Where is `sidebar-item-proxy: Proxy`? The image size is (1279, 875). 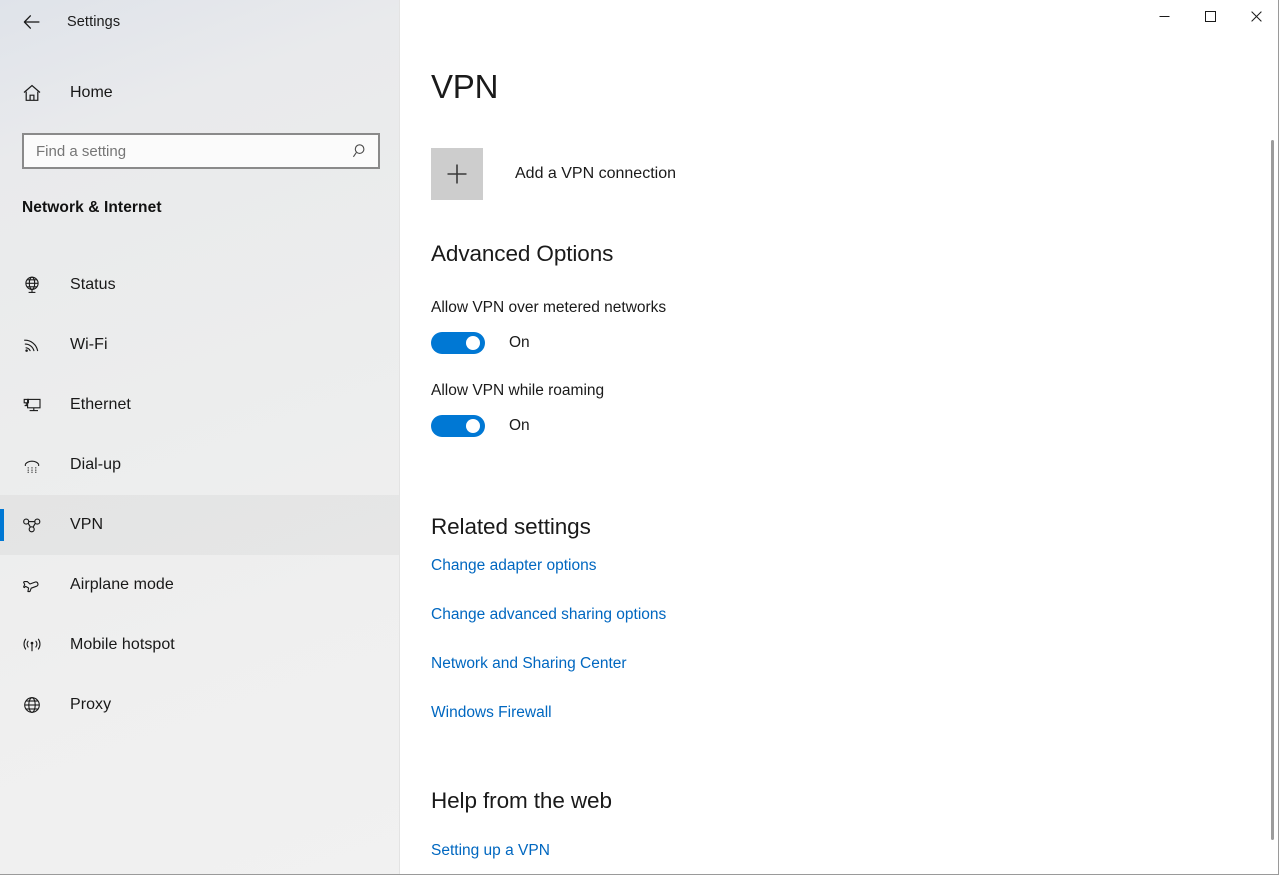
sidebar-item-proxy: Proxy is located at coordinates (199, 705).